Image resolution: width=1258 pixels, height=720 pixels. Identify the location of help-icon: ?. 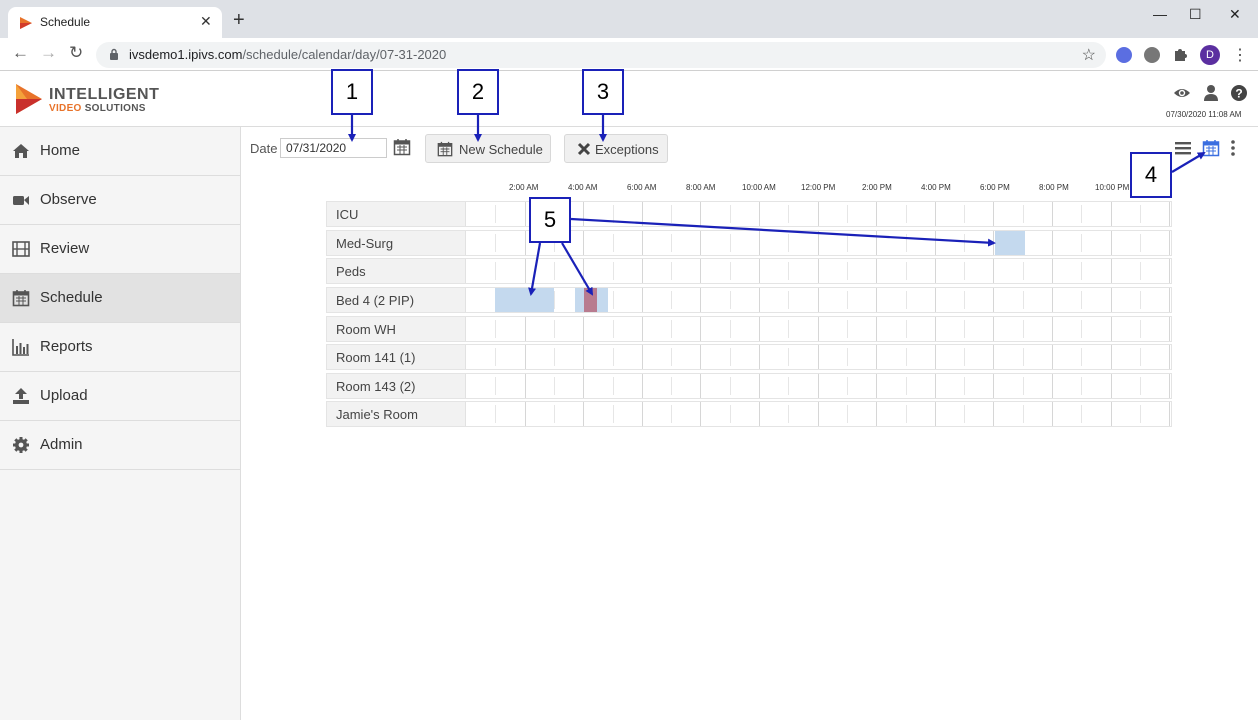
(1239, 93).